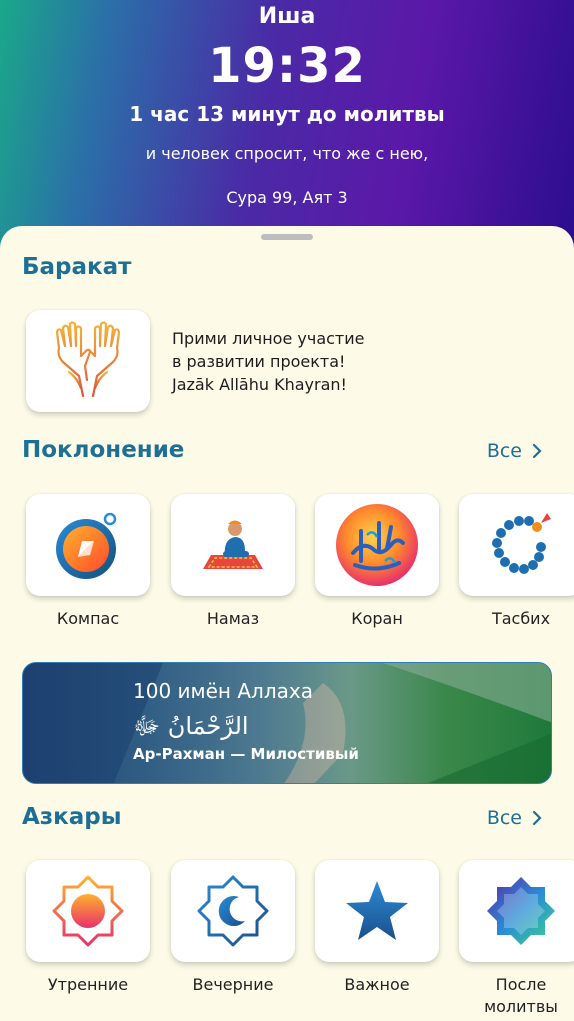  What do you see at coordinates (233, 984) in the screenshot?
I see `evening-azkar-label: Вечерние` at bounding box center [233, 984].